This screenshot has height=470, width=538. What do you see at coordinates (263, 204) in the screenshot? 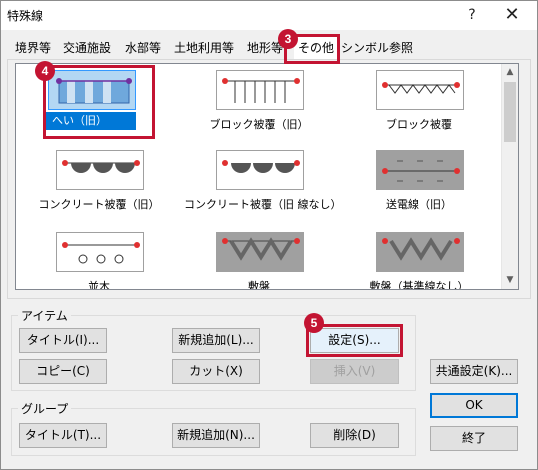
I see `item-label: コンクリート被覆（旧 線なし）` at bounding box center [263, 204].